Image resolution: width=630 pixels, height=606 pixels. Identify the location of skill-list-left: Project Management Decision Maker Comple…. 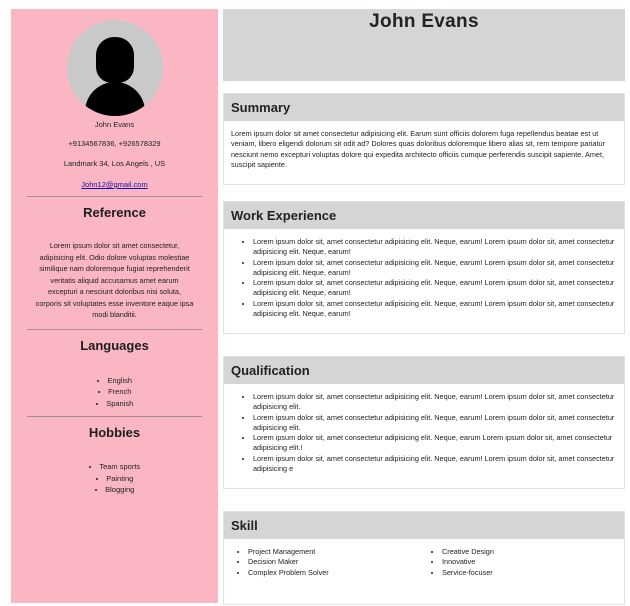
(321, 562).